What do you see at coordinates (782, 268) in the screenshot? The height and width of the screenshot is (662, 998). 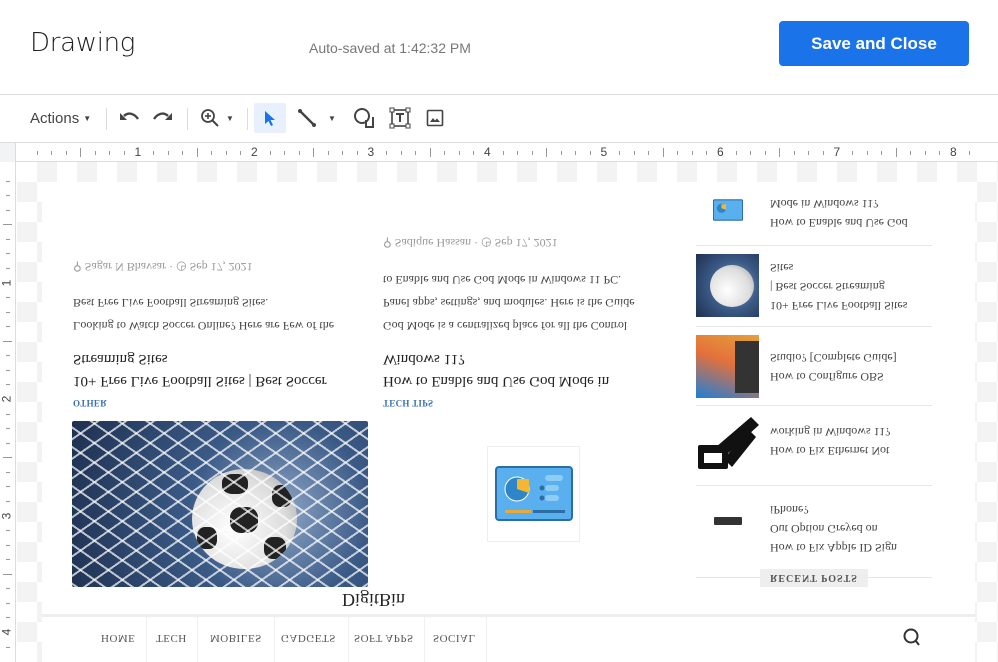 I see `recent-post-title-line: Sites` at bounding box center [782, 268].